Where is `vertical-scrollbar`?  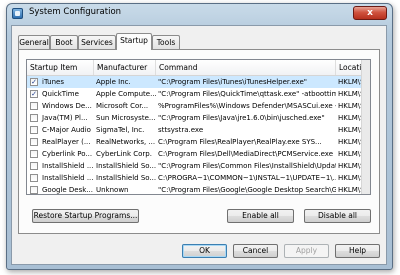
vertical-scrollbar is located at coordinates (365, 127).